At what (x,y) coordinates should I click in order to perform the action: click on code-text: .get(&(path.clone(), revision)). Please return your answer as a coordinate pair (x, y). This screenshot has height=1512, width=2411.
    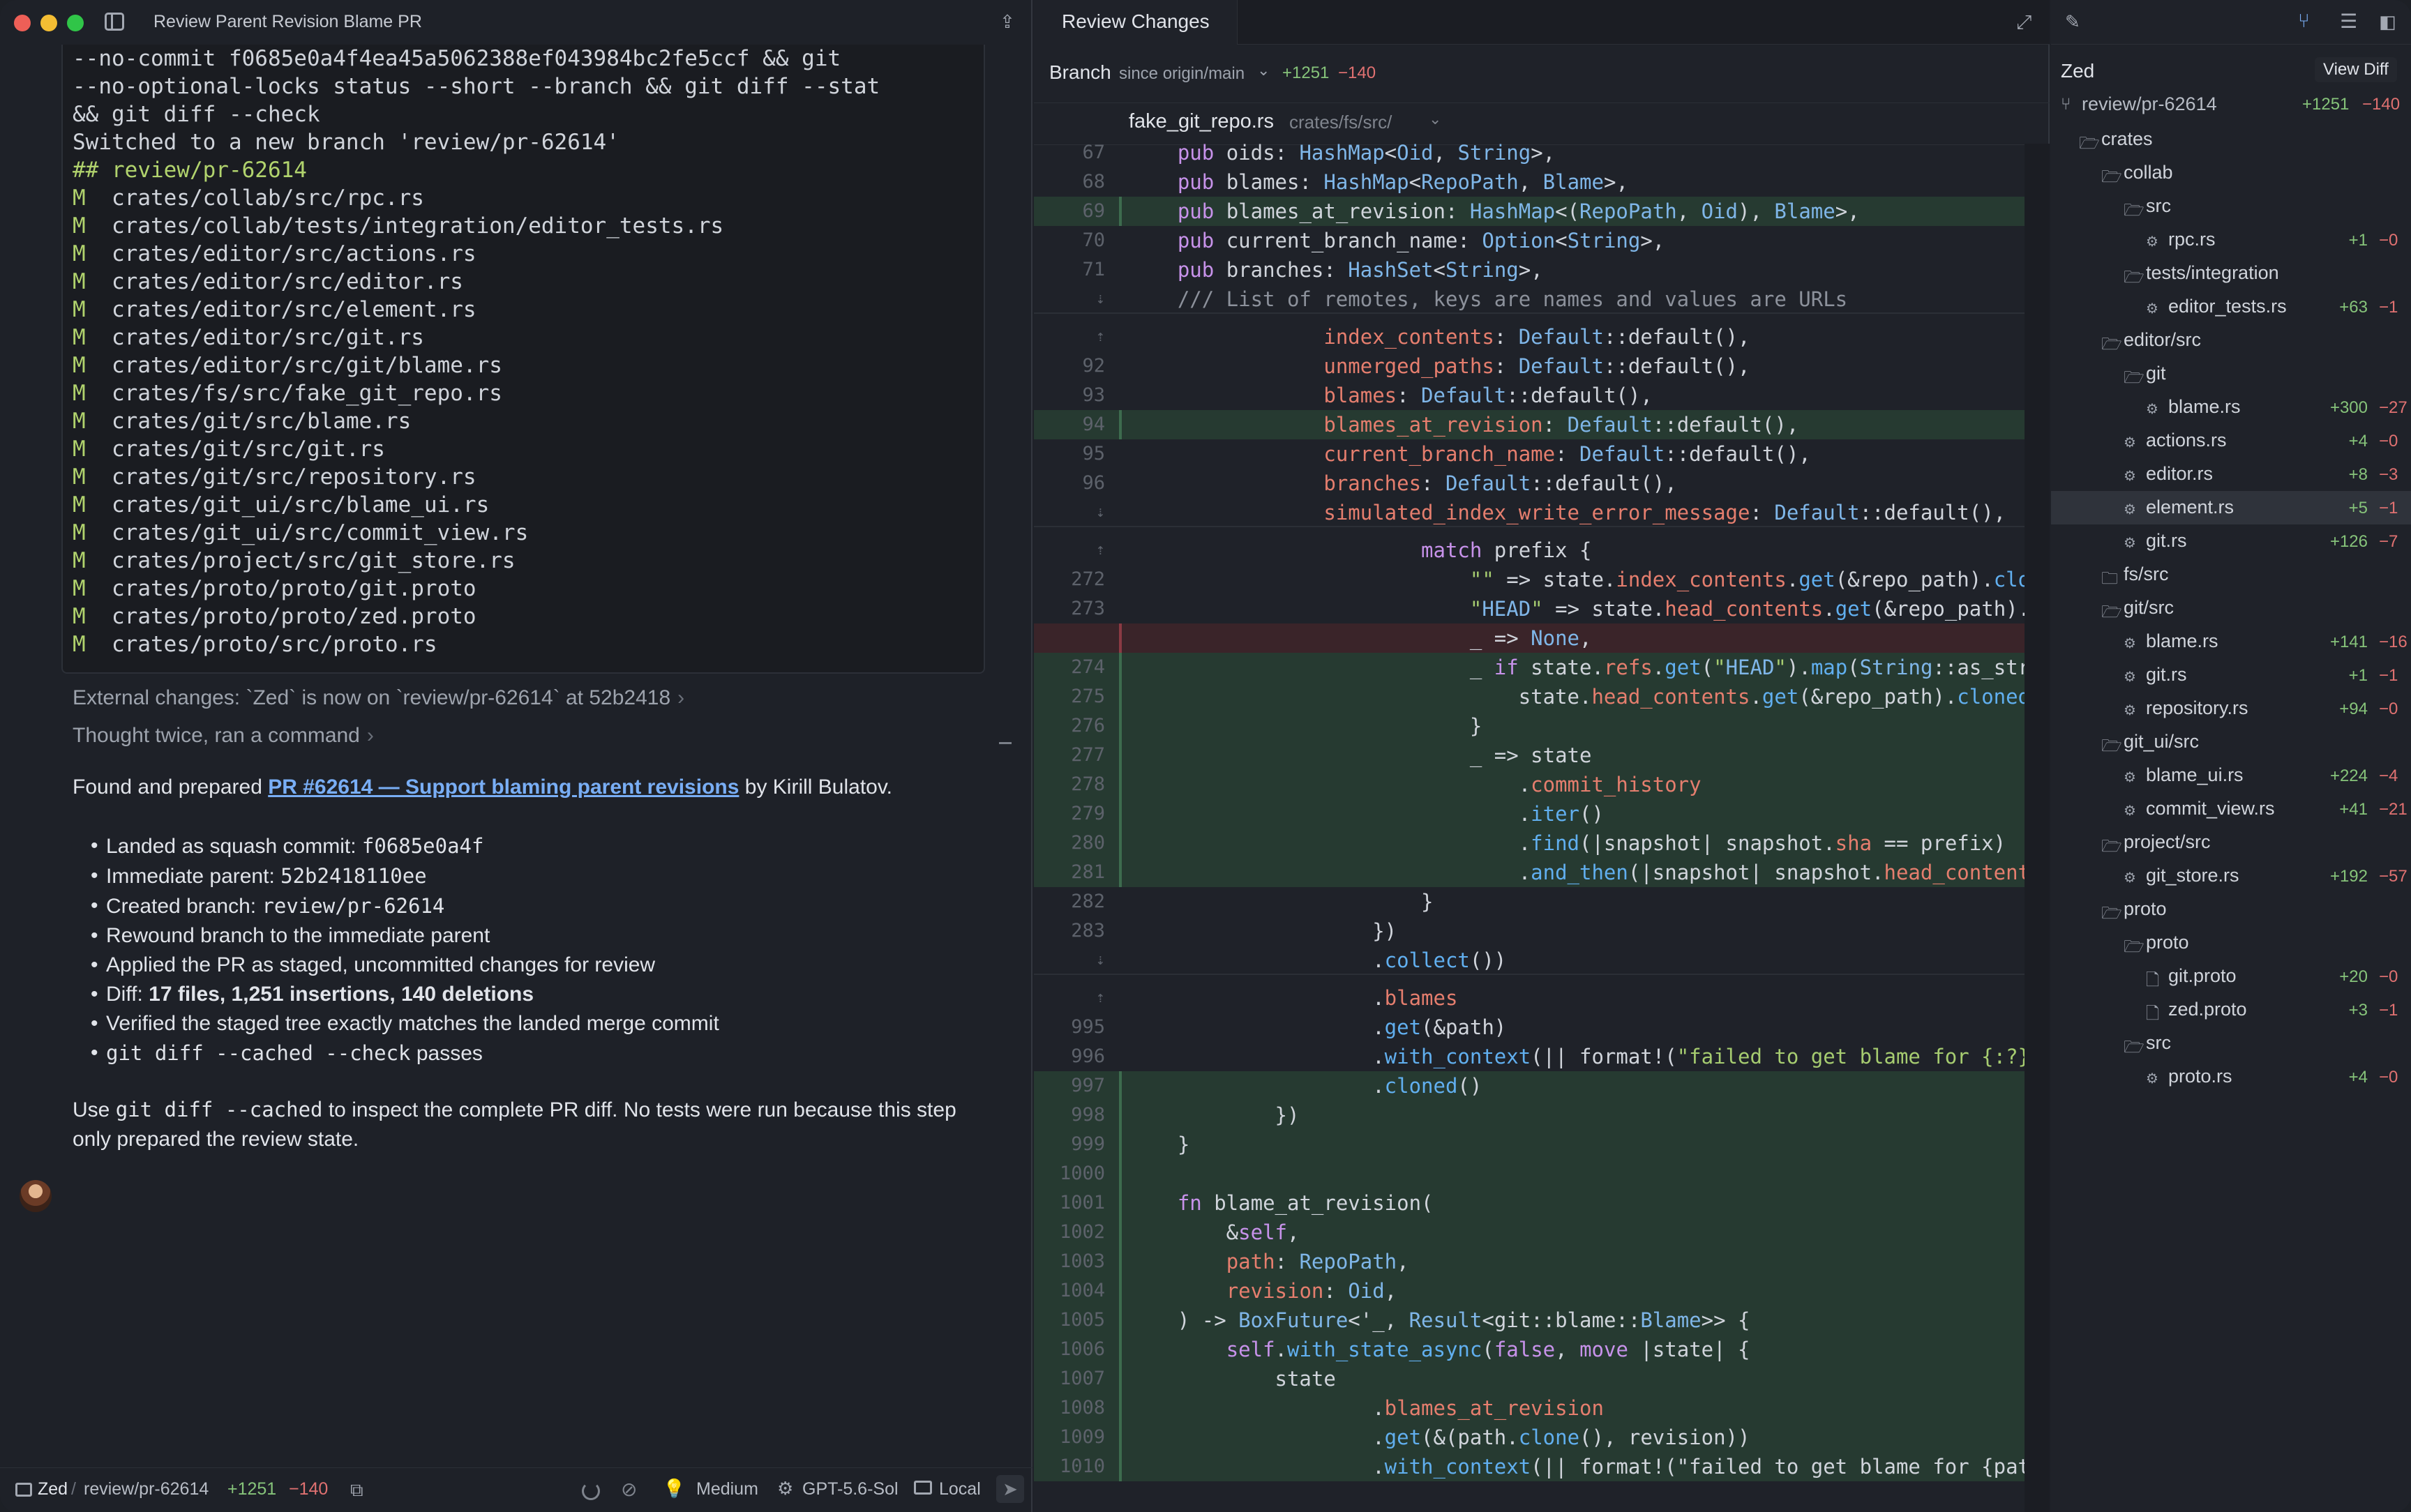
    Looking at the image, I should click on (1439, 1437).